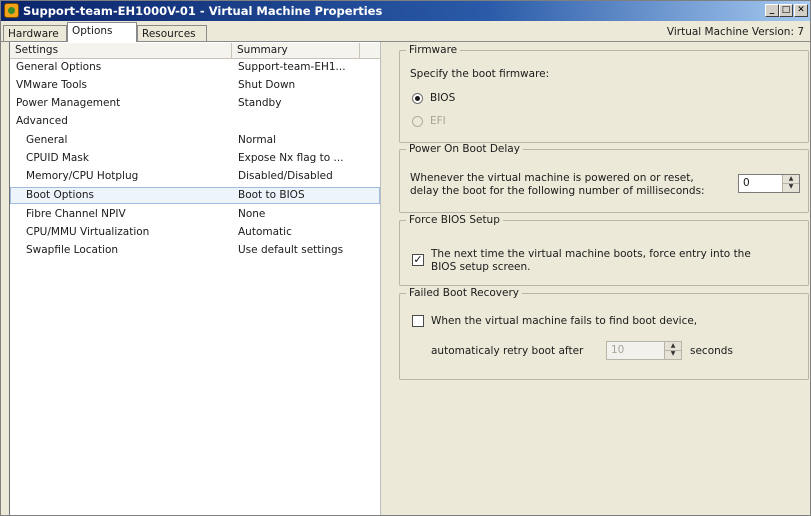  I want to click on boot-delay-value: 0, so click(746, 183).